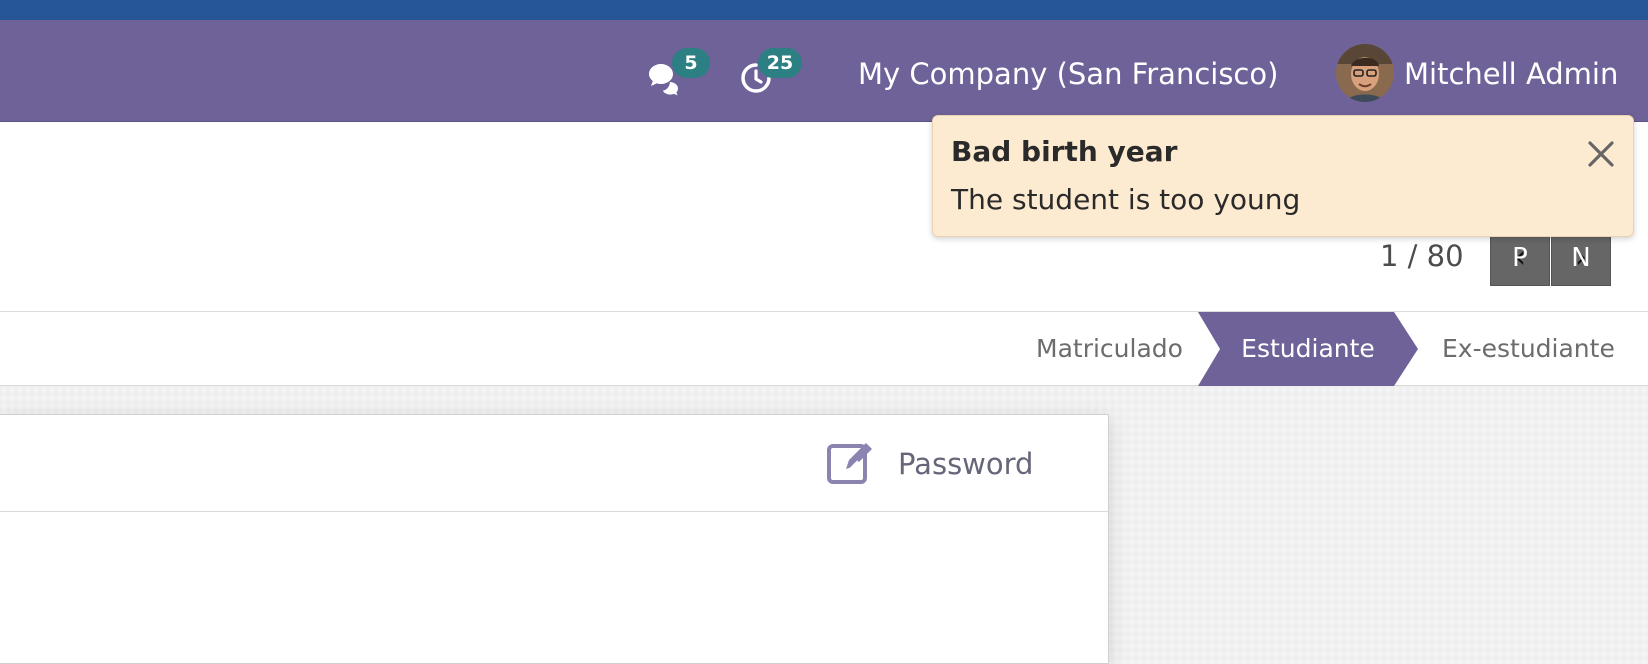  What do you see at coordinates (1528, 349) in the screenshot?
I see `stage-ex-estudiante: Ex-estudiante` at bounding box center [1528, 349].